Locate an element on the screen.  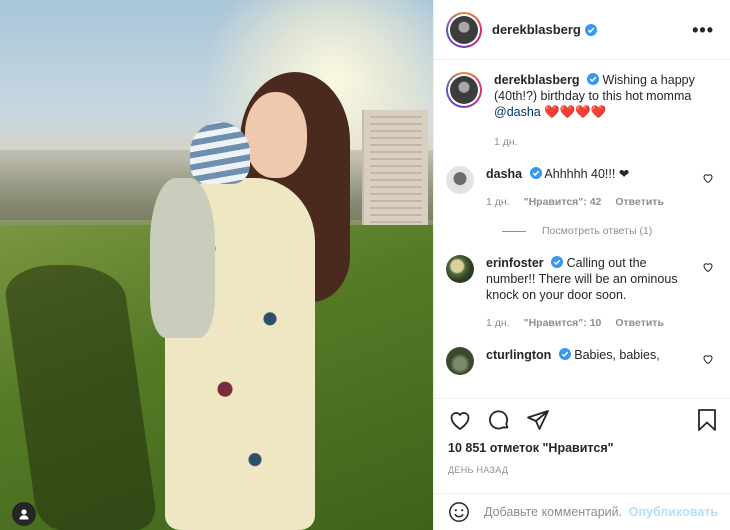
caption-meta: 1 дн. is located at coordinates (595, 142).